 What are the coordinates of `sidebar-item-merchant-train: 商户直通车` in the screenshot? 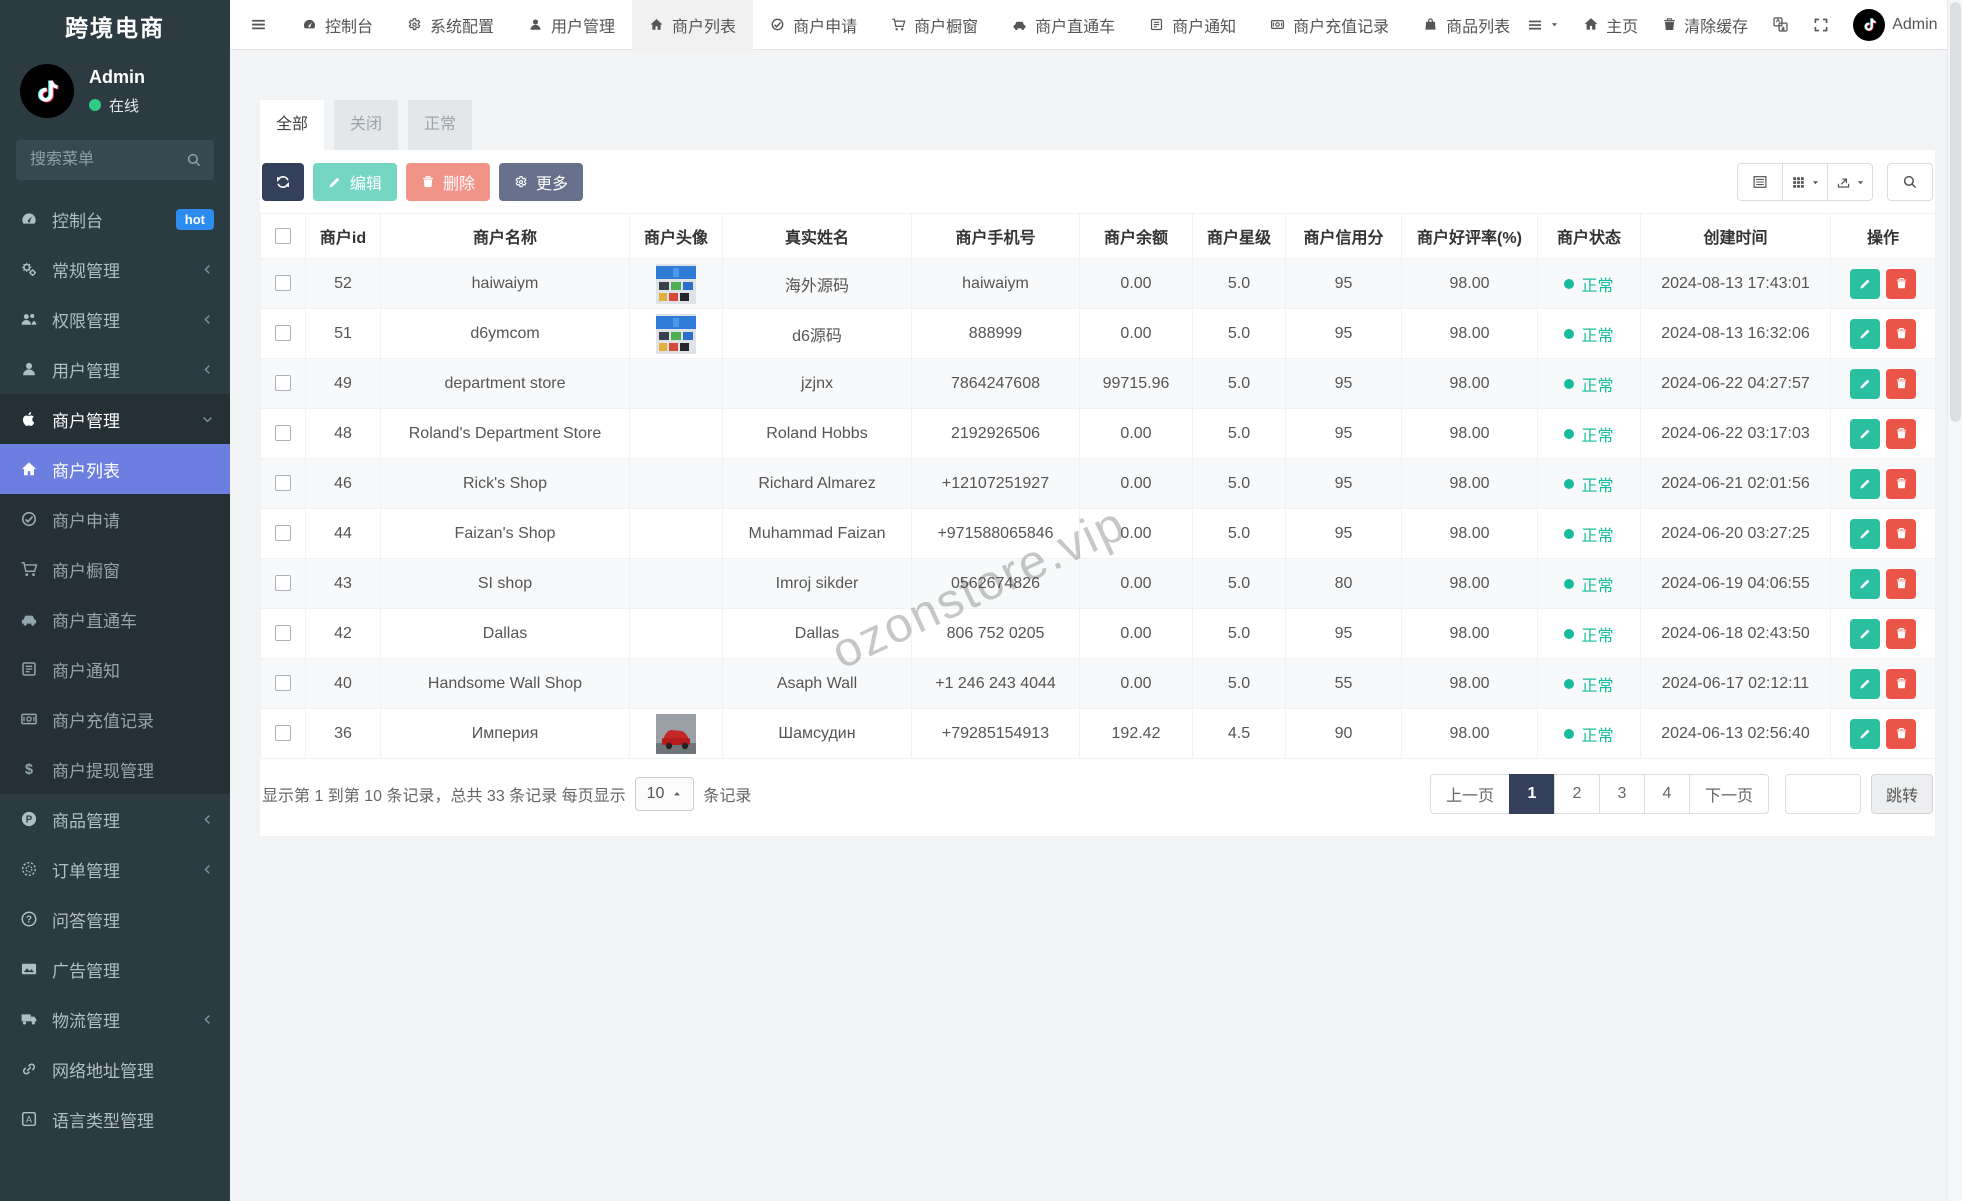 It's located at (115, 619).